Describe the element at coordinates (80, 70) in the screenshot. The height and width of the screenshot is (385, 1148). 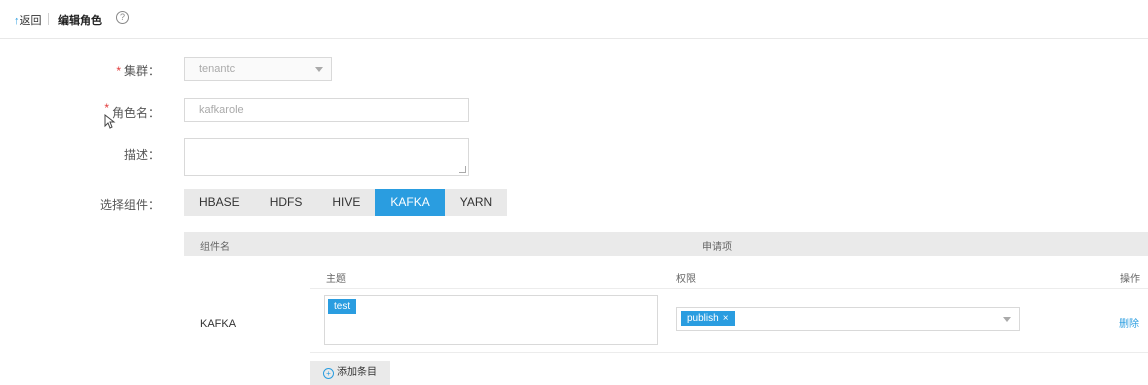
I see `cluster-label: * 集群：` at that location.